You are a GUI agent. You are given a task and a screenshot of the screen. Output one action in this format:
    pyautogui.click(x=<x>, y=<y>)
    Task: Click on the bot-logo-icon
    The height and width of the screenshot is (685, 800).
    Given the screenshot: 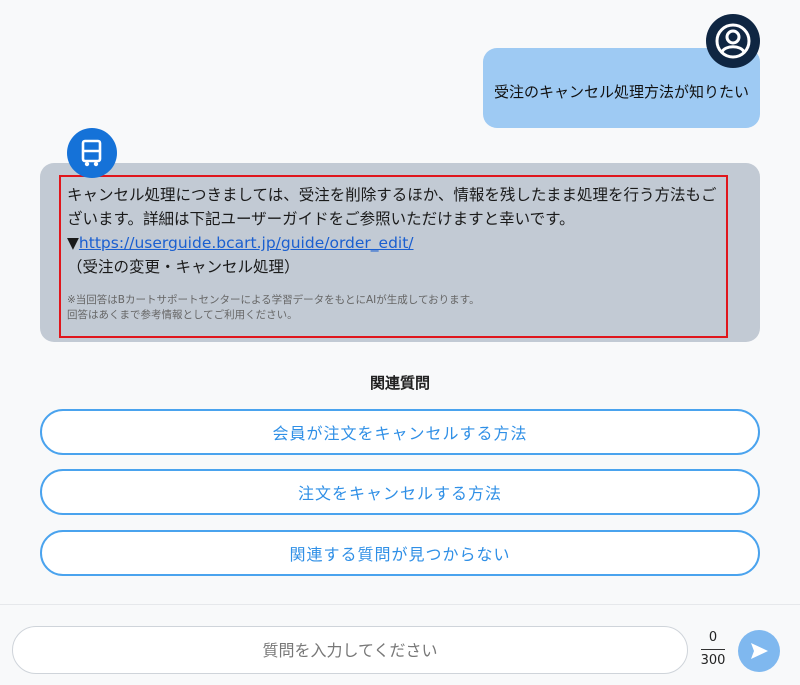 What is the action you would take?
    pyautogui.click(x=91, y=153)
    